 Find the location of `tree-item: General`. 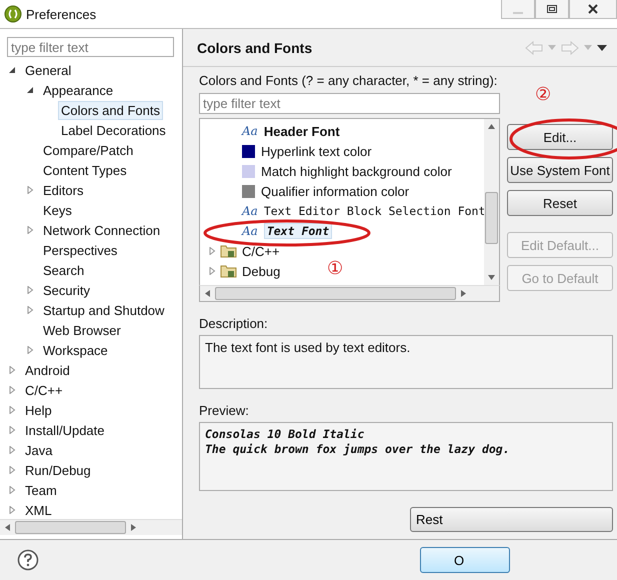

tree-item: General is located at coordinates (48, 70).